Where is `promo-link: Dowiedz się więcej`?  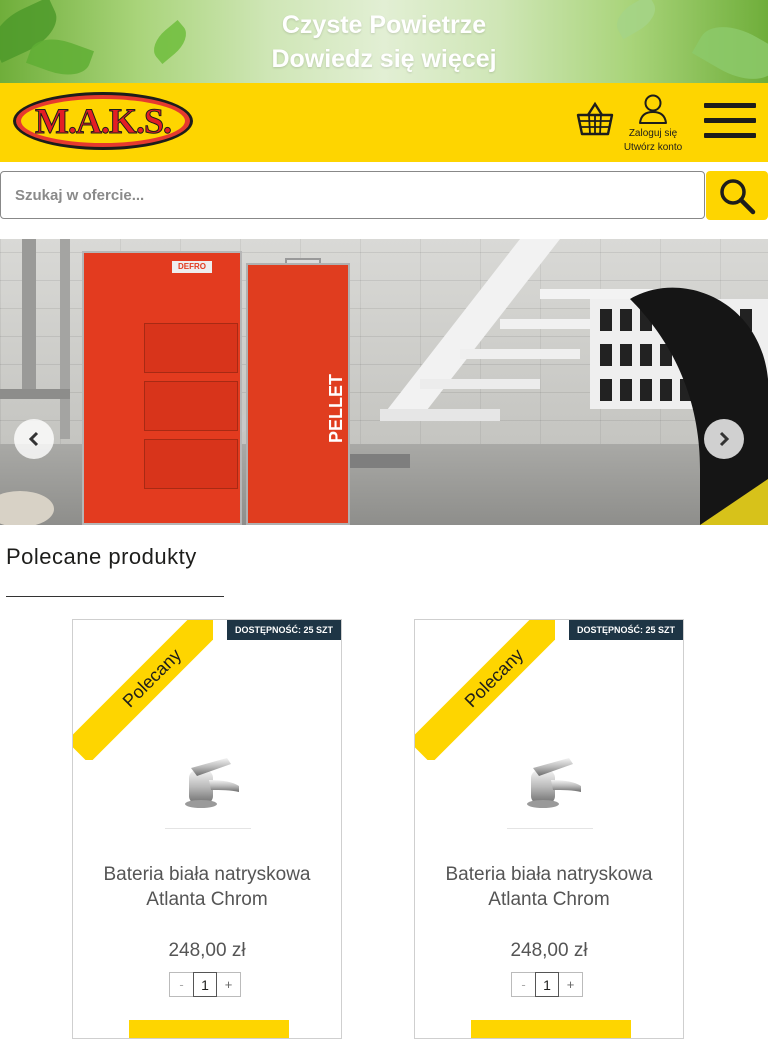
promo-link: Dowiedz się więcej is located at coordinates (384, 59).